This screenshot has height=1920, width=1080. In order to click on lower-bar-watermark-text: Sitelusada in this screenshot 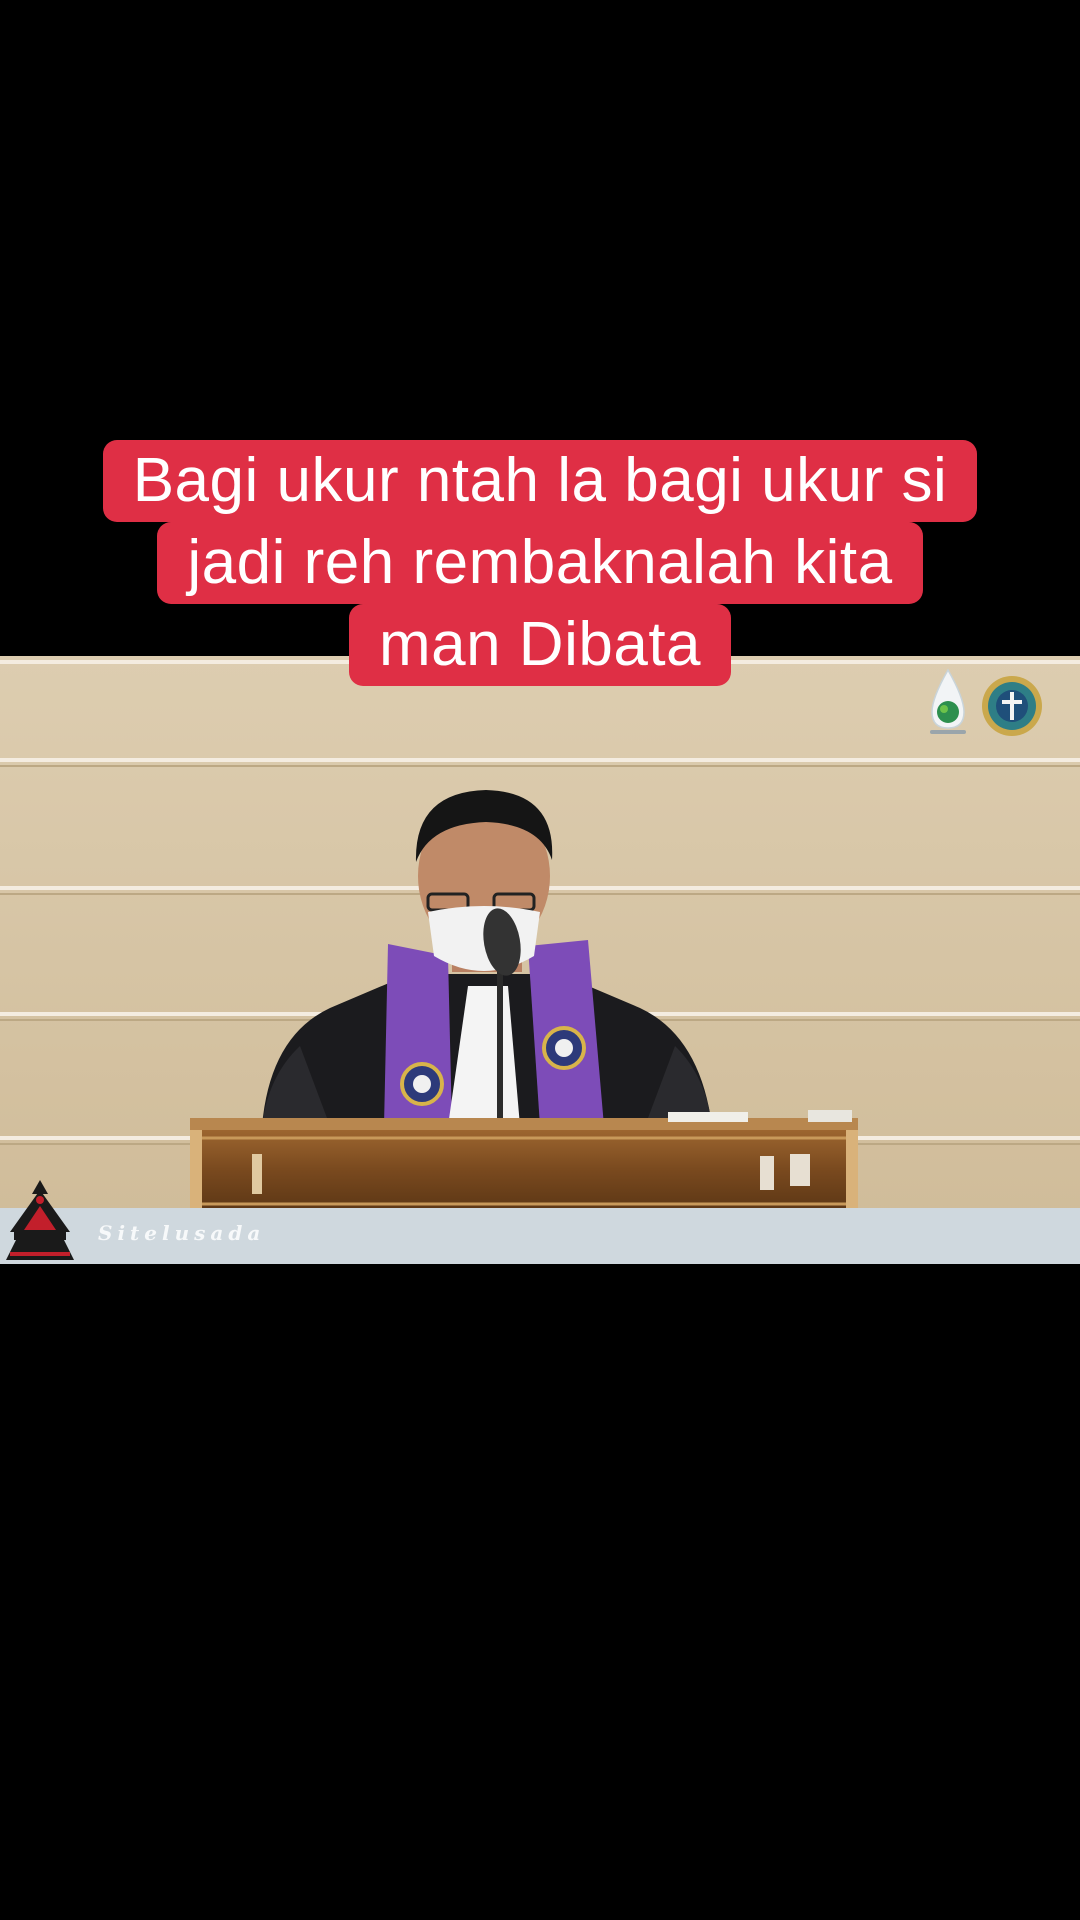, I will do `click(182, 1233)`.